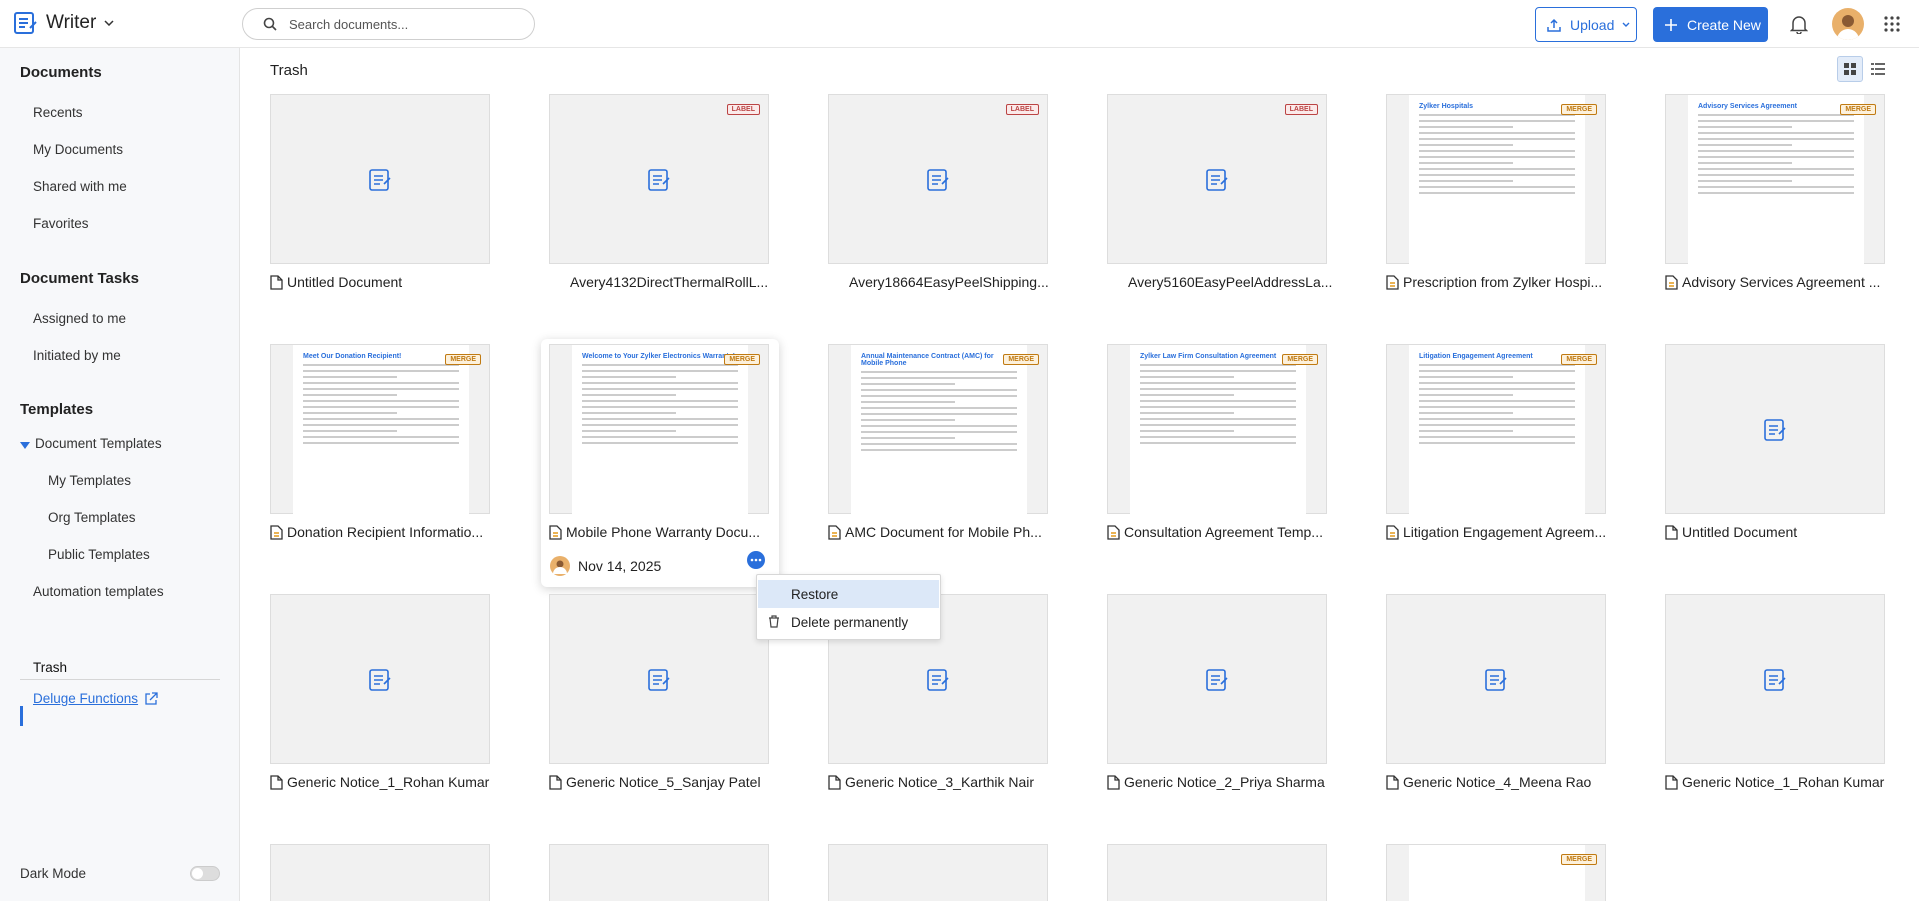 The width and height of the screenshot is (1919, 902). Describe the element at coordinates (64, 23) in the screenshot. I see `app-switcher: Writer` at that location.